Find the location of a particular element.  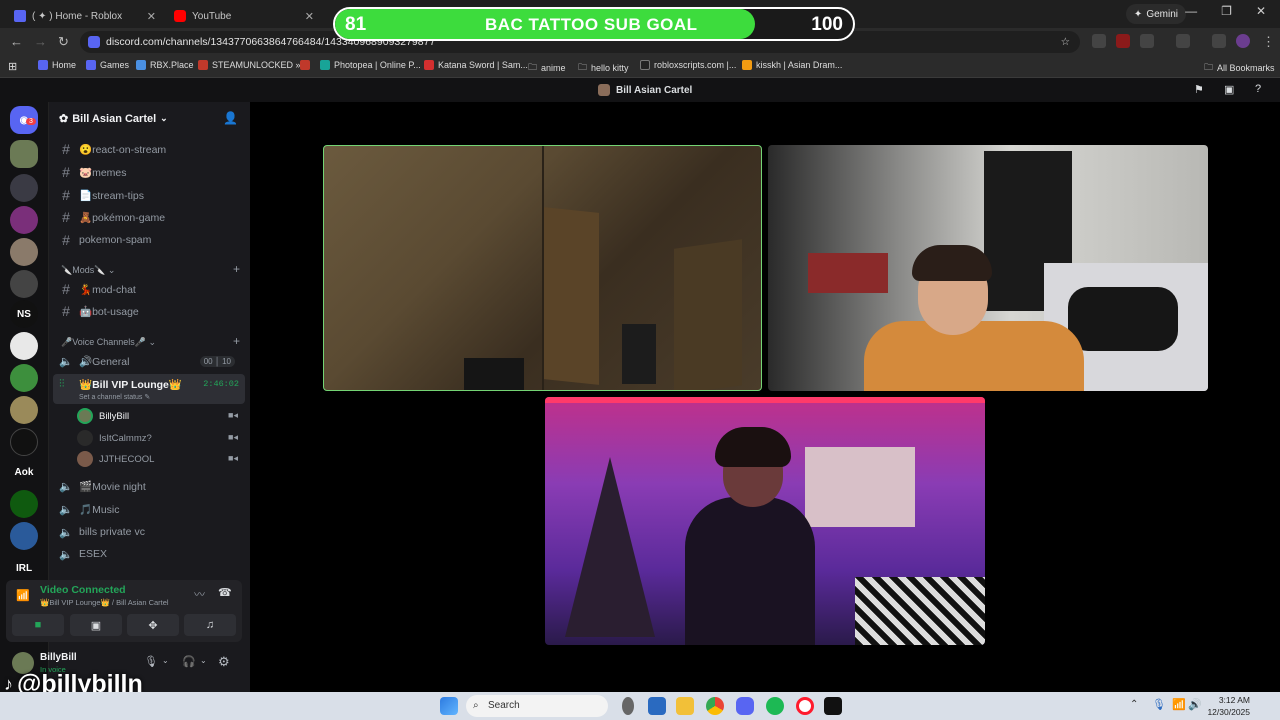

channel-bot-usage: # 🤖bot-usage is located at coordinates (151, 311).